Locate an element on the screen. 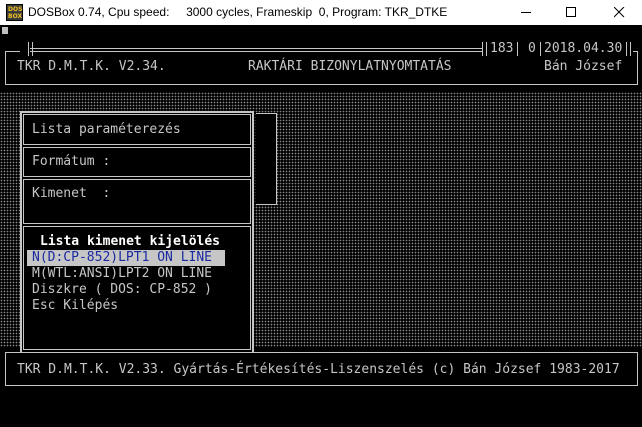 The image size is (642, 427). close-button is located at coordinates (619, 12).